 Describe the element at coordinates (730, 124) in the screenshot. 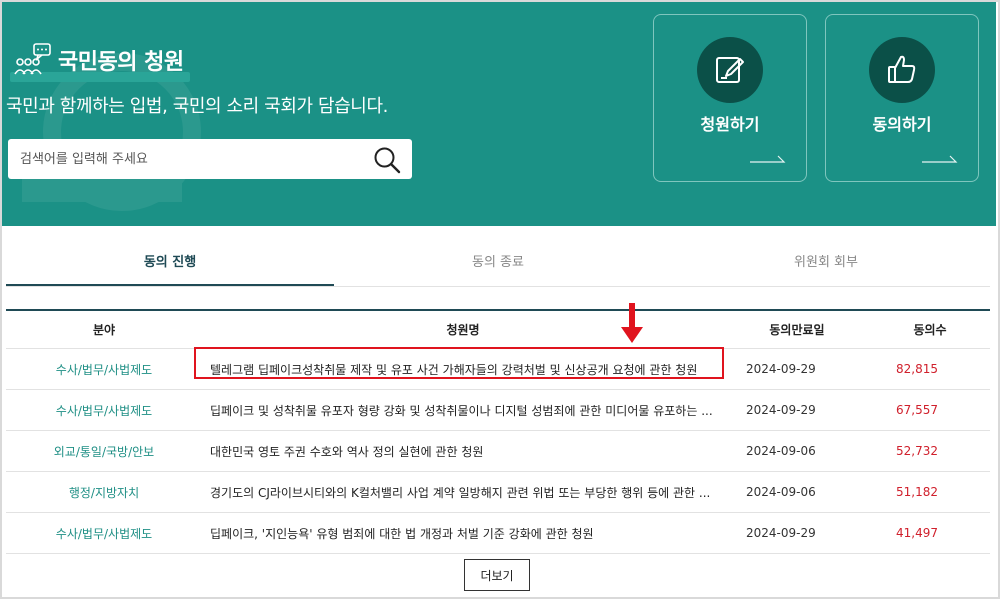

I see `petition-create-label: 청원하기` at that location.